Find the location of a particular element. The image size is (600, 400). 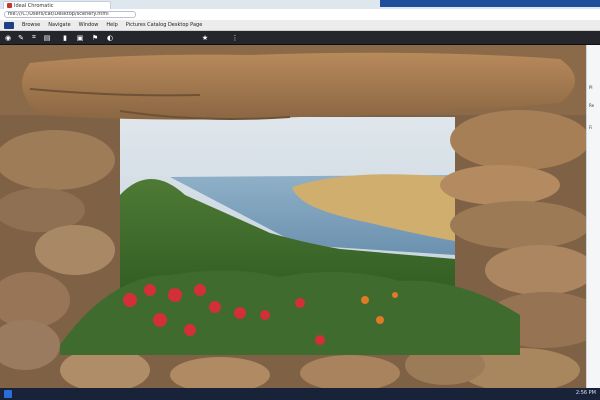

crop-icon: ⌗ is located at coordinates (34, 37).